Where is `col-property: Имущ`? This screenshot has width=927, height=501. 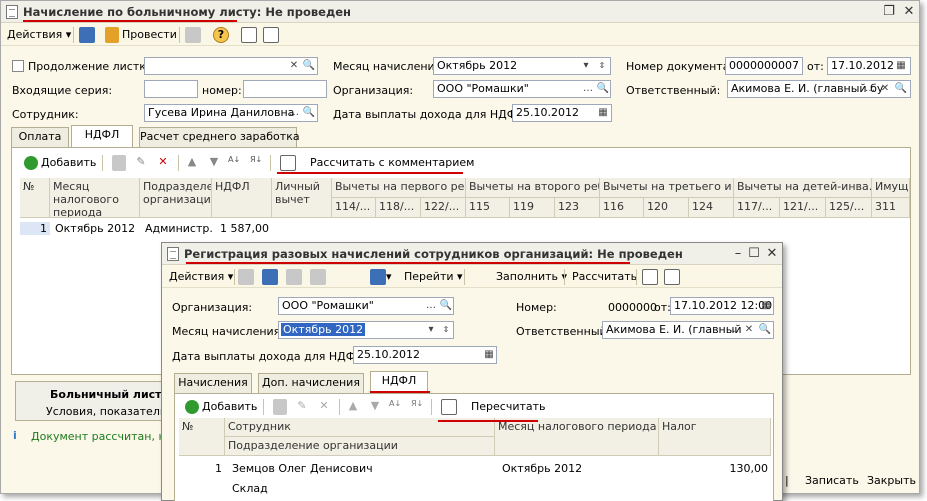 col-property: Имущ is located at coordinates (891, 188).